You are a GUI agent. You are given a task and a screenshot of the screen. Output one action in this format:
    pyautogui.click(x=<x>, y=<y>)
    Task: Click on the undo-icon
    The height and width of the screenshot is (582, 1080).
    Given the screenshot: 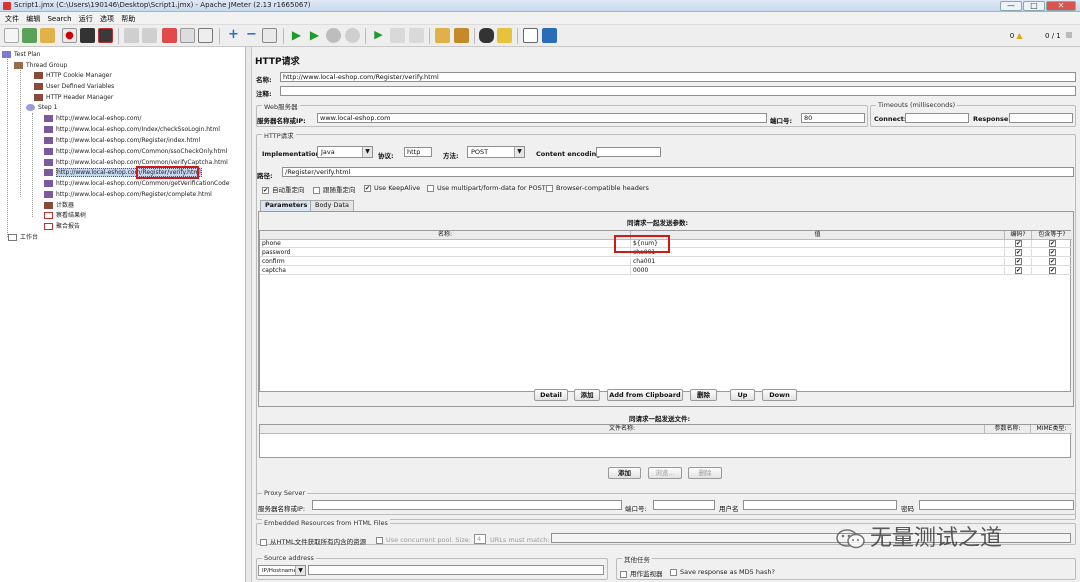 What is the action you would take?
    pyautogui.click(x=131, y=35)
    